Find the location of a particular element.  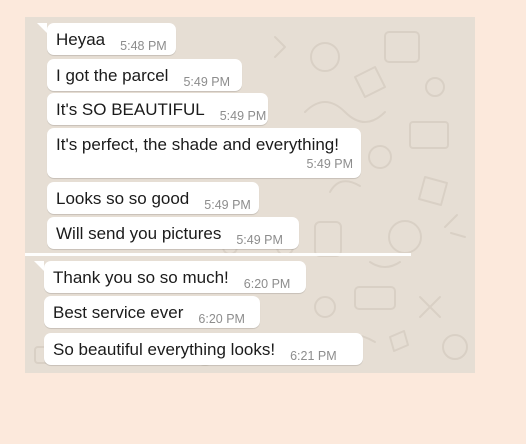

message-text: Thank you so so much! is located at coordinates (141, 277).